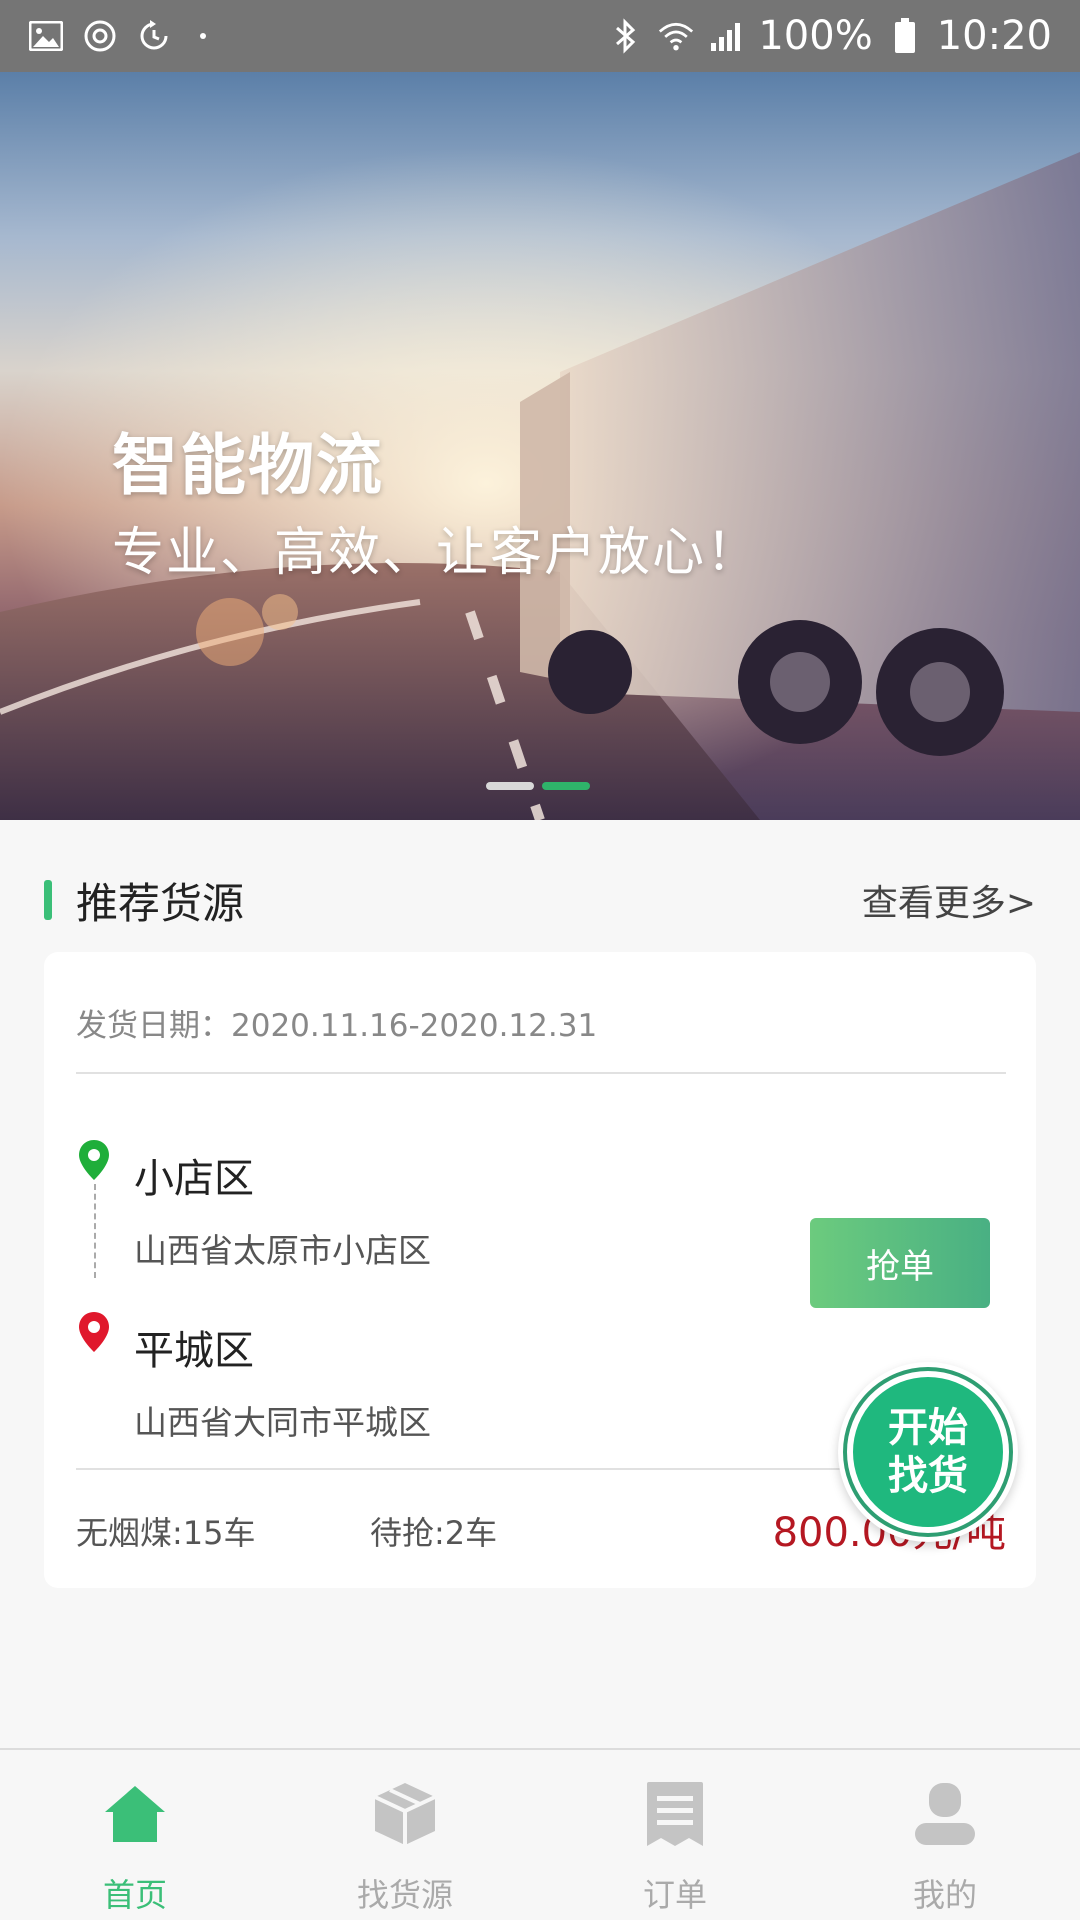 The width and height of the screenshot is (1080, 1920). I want to click on destination-name: 平城区, so click(194, 1351).